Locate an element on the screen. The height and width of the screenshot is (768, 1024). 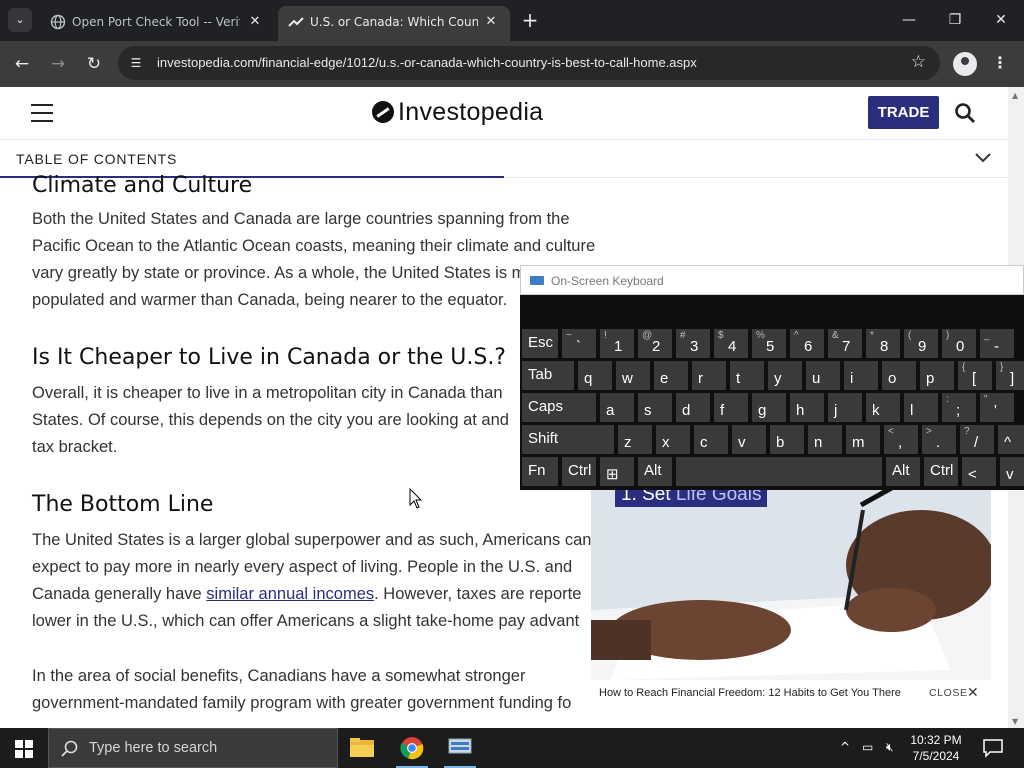
osk-key: ) 0 is located at coordinates (959, 343).